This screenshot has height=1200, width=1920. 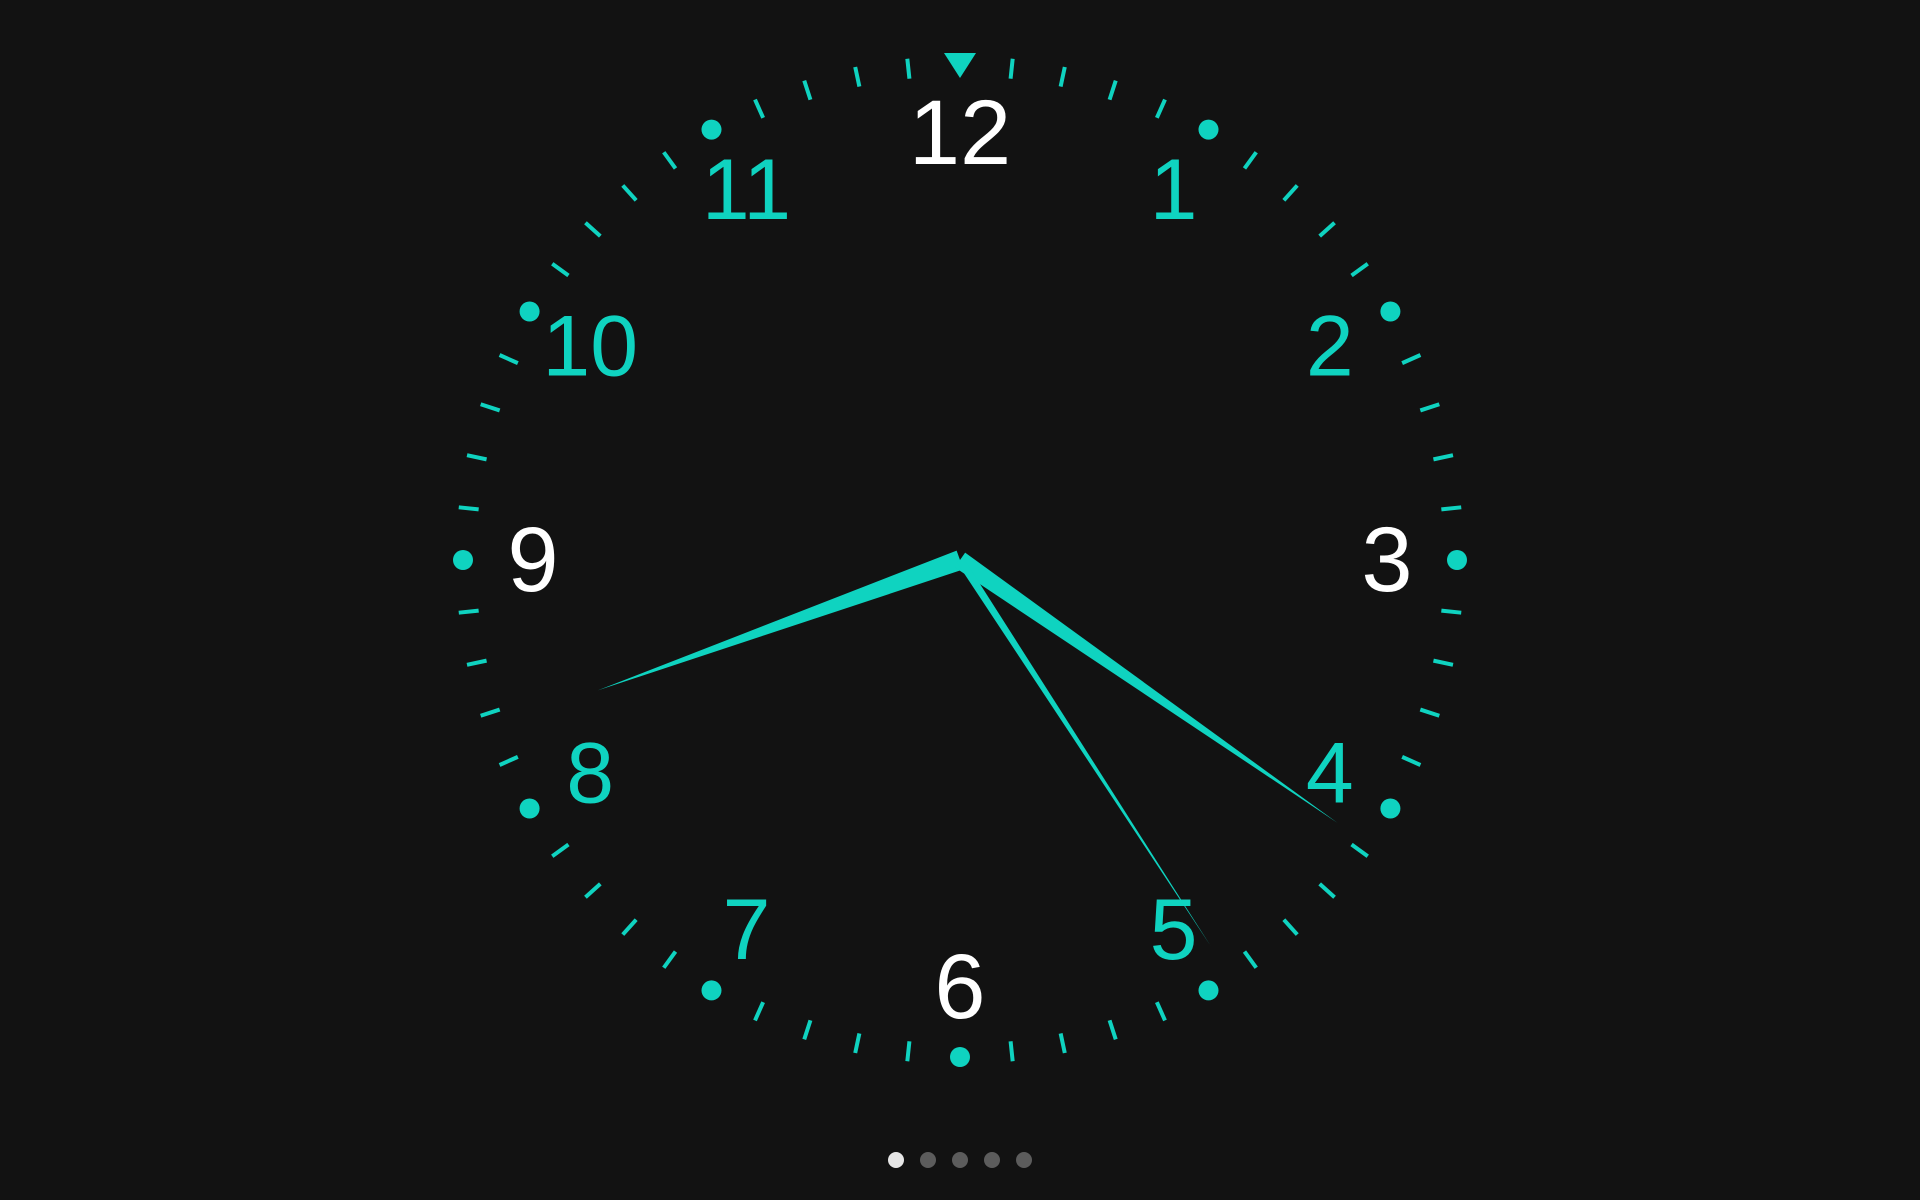 I want to click on numeral-1: 1, so click(x=1174, y=190).